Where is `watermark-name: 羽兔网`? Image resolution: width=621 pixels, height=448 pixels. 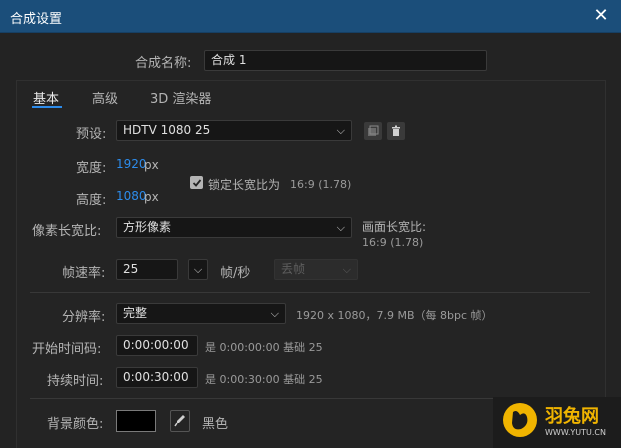 watermark-name: 羽兔网 is located at coordinates (572, 416).